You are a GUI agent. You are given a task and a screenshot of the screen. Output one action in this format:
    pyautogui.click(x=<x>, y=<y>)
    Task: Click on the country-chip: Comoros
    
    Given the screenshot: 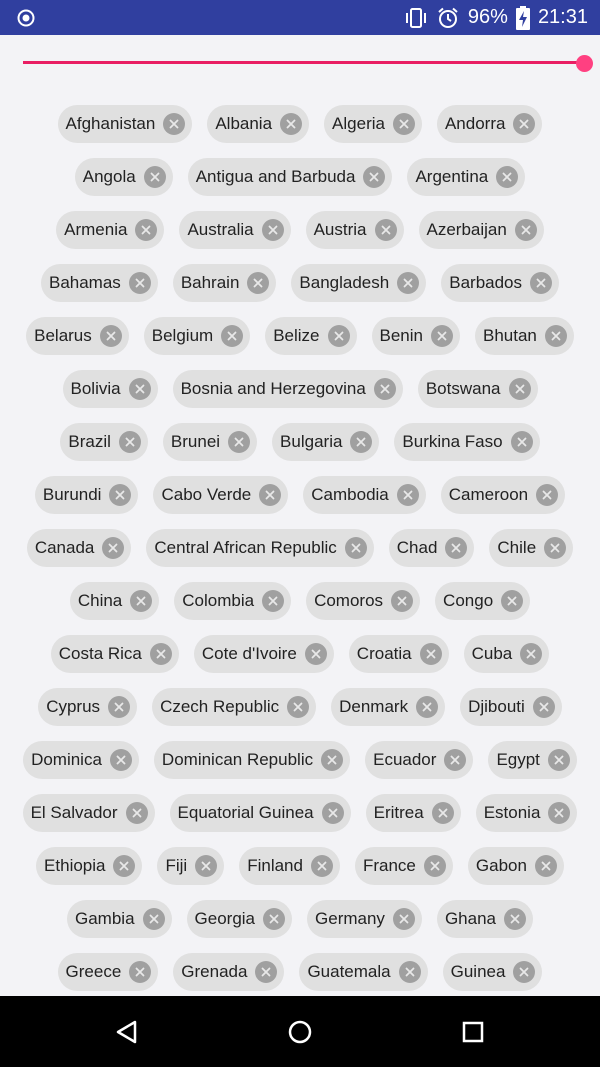 What is the action you would take?
    pyautogui.click(x=363, y=601)
    